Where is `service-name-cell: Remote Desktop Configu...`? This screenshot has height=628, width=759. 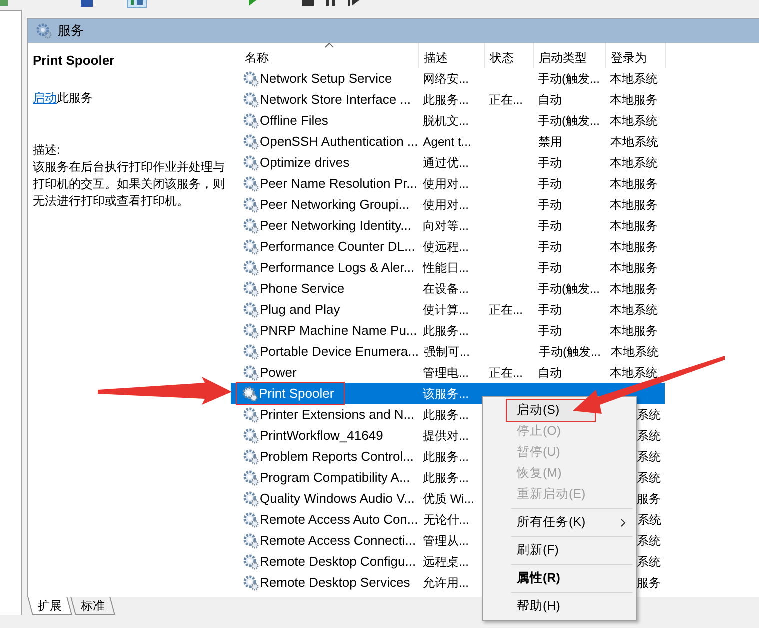
service-name-cell: Remote Desktop Configu... is located at coordinates (329, 561).